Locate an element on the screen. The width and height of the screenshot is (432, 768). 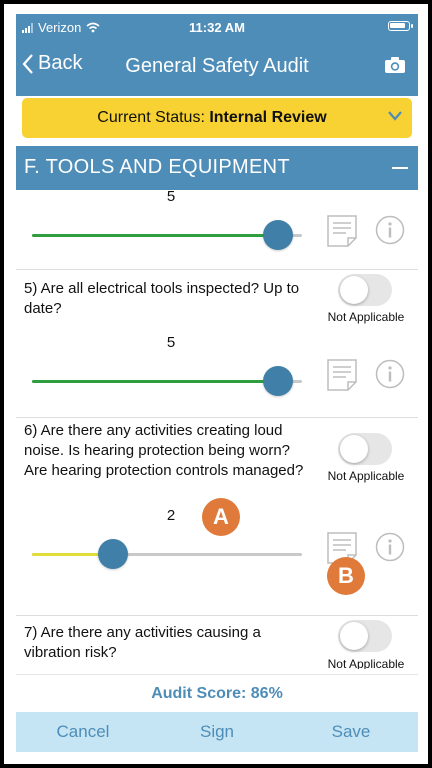
page-title: General Safety Audit is located at coordinates (217, 66).